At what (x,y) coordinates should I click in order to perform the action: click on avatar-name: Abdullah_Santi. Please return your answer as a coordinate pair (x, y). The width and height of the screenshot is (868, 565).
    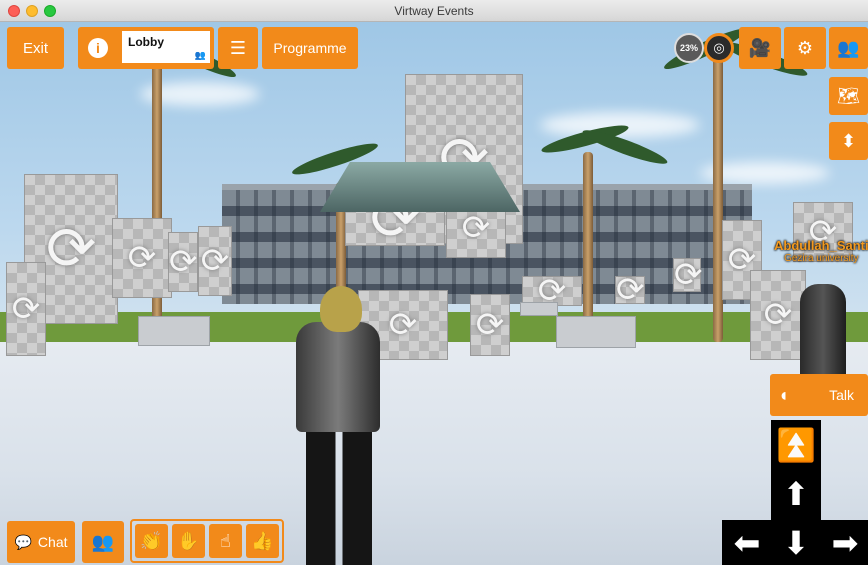
    Looking at the image, I should click on (821, 245).